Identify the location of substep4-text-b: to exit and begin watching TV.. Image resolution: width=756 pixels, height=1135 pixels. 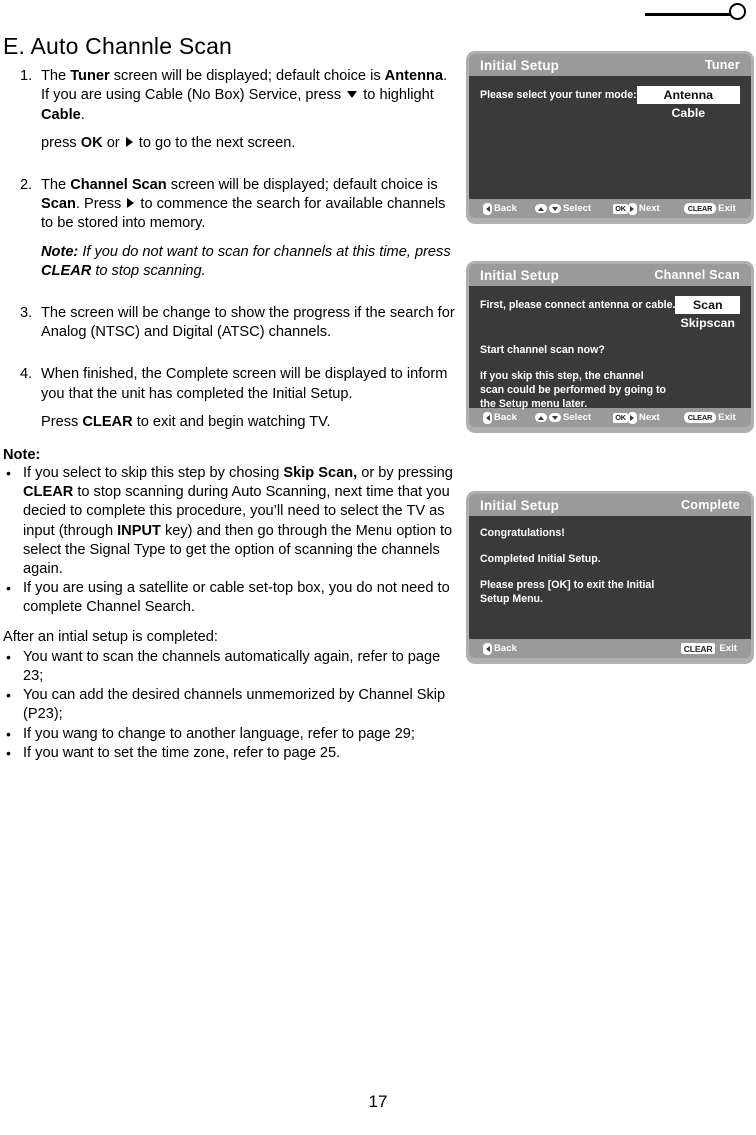
(231, 421).